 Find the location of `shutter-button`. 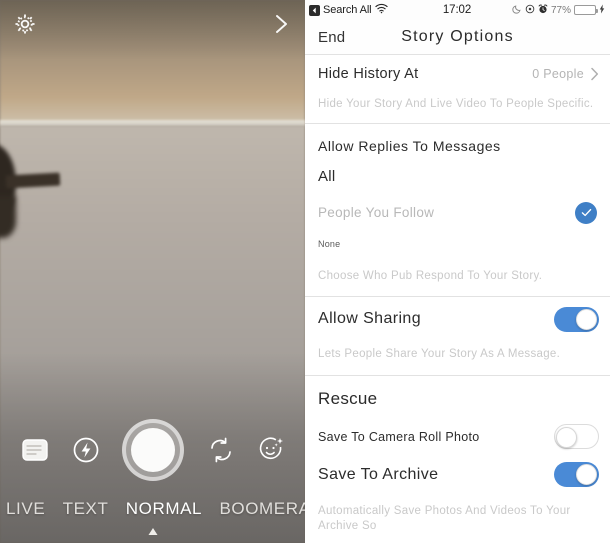

shutter-button is located at coordinates (152, 450).